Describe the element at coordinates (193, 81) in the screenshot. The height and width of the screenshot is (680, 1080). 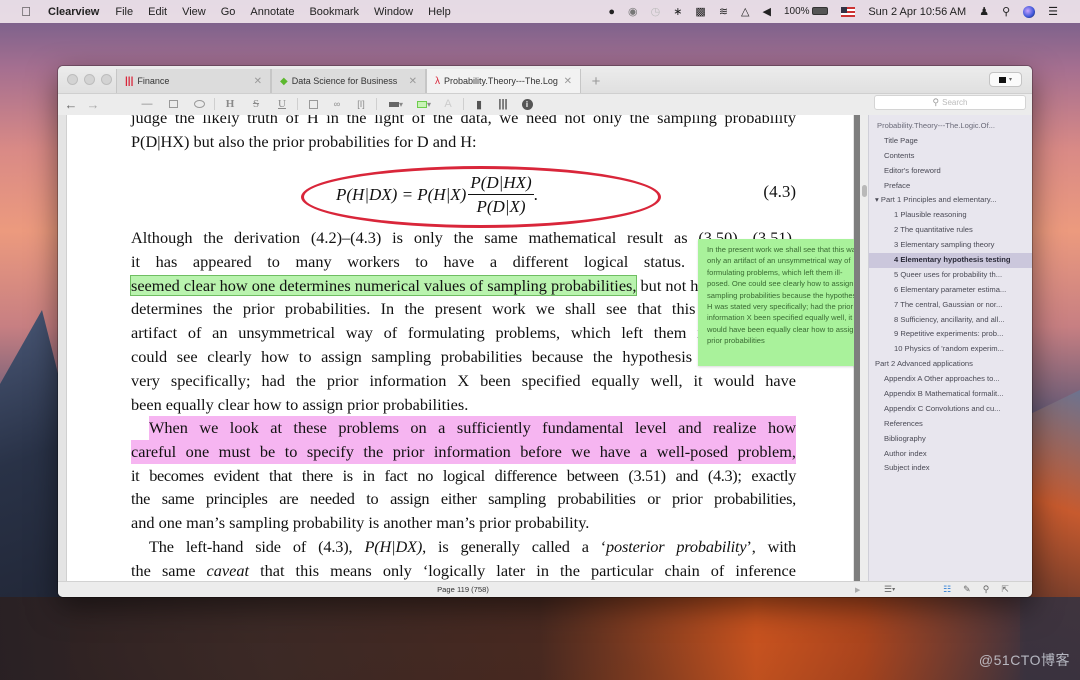
I see `tab-finance: ||| Finance ✕` at that location.